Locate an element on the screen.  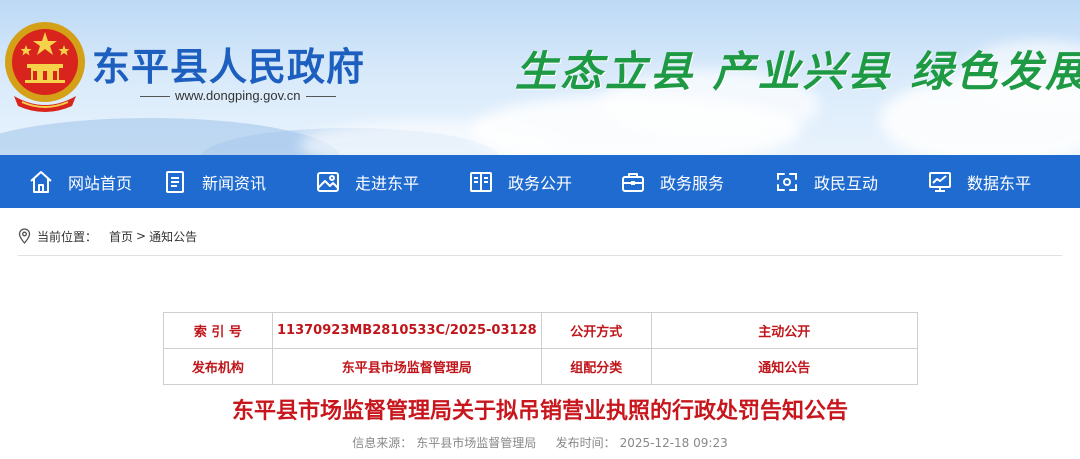
nav-item-label: 新闻资讯 is located at coordinates (234, 183).